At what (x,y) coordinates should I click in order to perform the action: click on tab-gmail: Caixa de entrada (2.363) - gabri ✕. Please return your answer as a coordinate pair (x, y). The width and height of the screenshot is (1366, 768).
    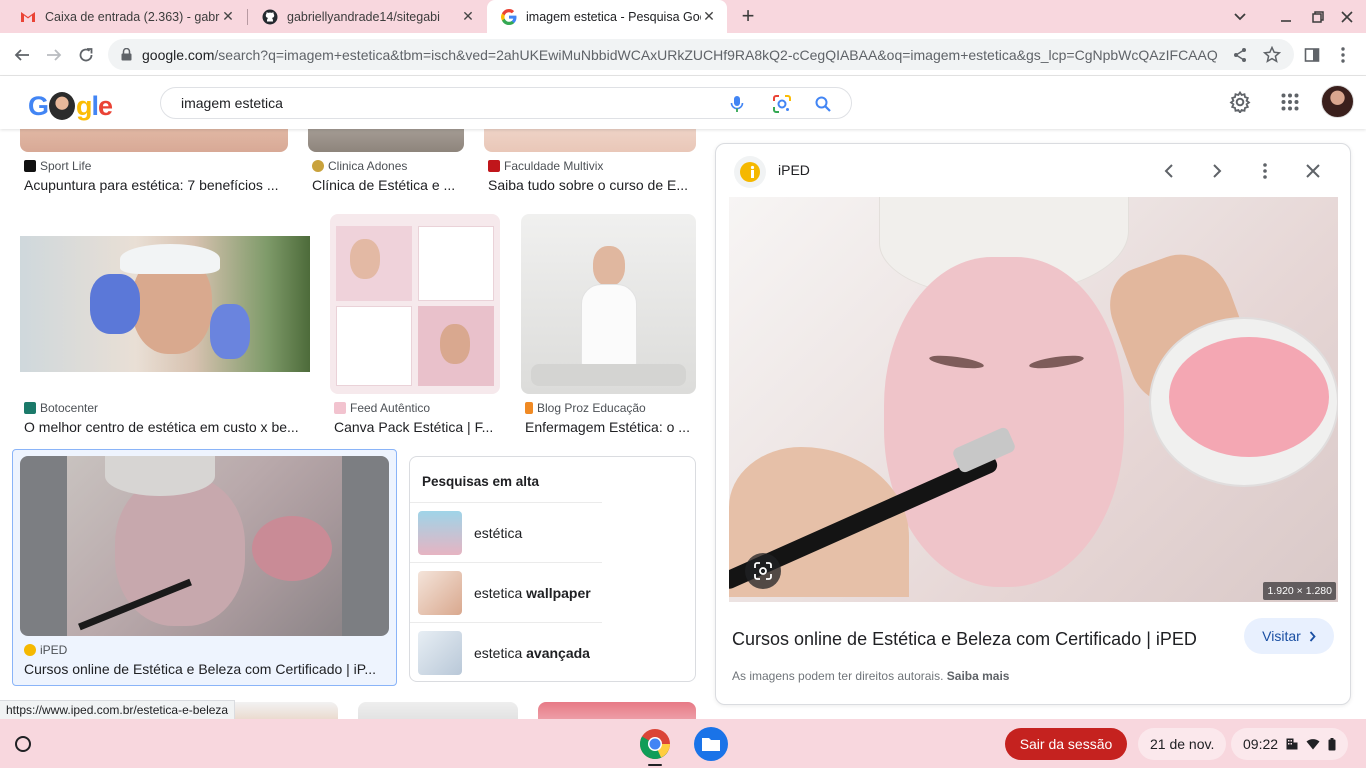
    Looking at the image, I should click on (126, 16).